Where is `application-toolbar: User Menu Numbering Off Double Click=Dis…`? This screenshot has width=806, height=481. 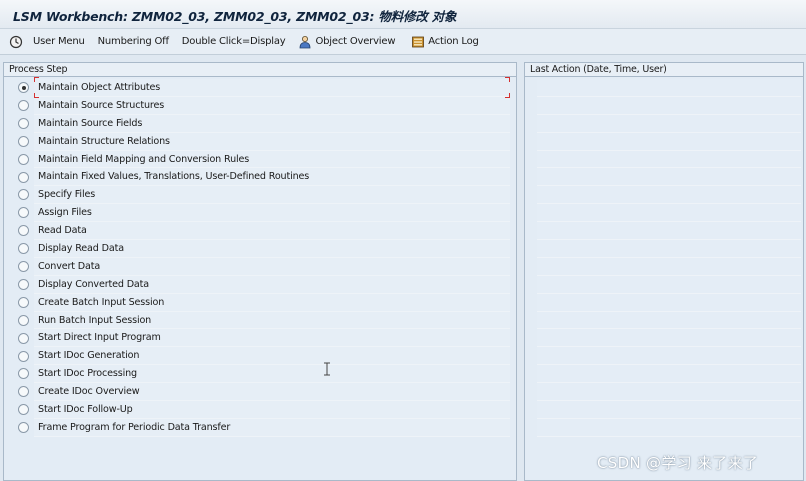 application-toolbar: User Menu Numbering Off Double Click=Dis… is located at coordinates (403, 42).